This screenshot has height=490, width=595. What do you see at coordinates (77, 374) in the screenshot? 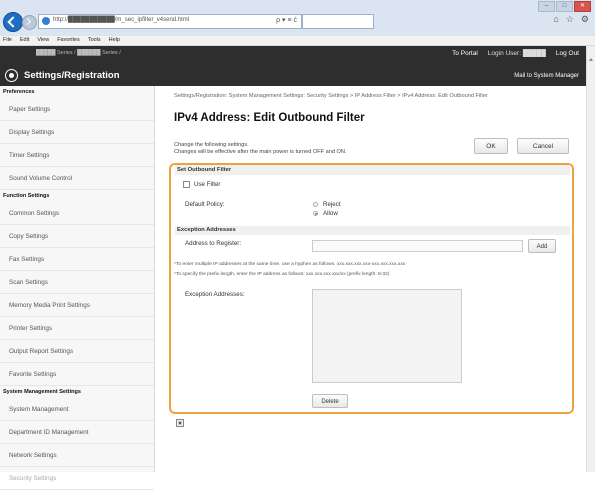
I see `sidebar-item-favorite-settings: Favorite Settings` at bounding box center [77, 374].